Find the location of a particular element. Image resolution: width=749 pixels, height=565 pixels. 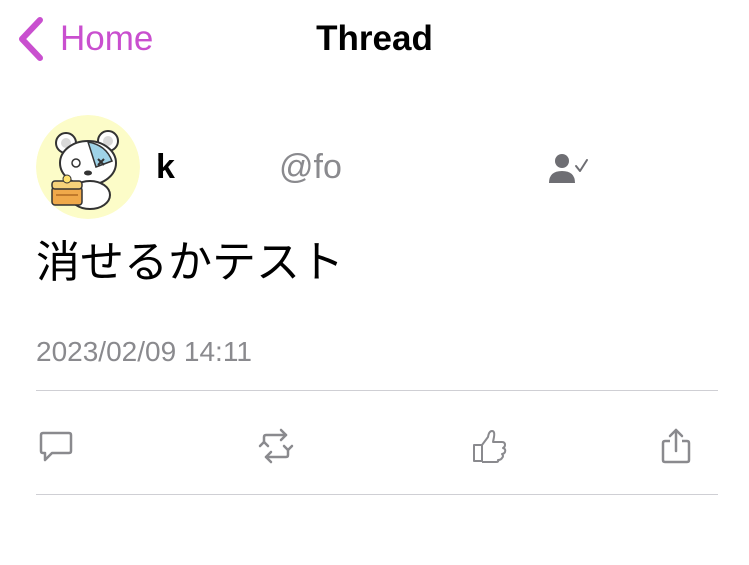

reply-button is located at coordinates (56, 446).